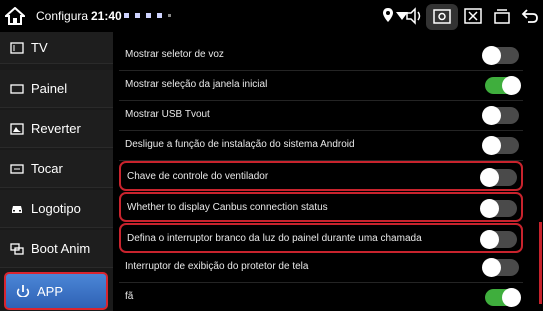 This screenshot has height=311, width=543. I want to click on setting-row: Mostrar seleção da janela inicial, so click(321, 86).